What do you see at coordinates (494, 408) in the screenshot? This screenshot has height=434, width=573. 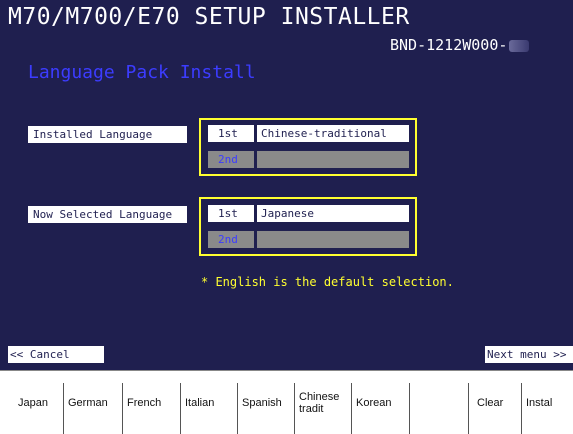 I see `fkey-clear: Clear` at bounding box center [494, 408].